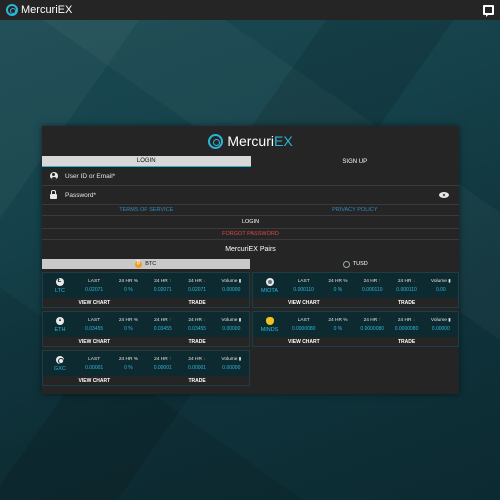 Image resolution: width=500 pixels, height=500 pixels. Describe the element at coordinates (94, 328) in the screenshot. I see `last-value: 0.03455` at that location.